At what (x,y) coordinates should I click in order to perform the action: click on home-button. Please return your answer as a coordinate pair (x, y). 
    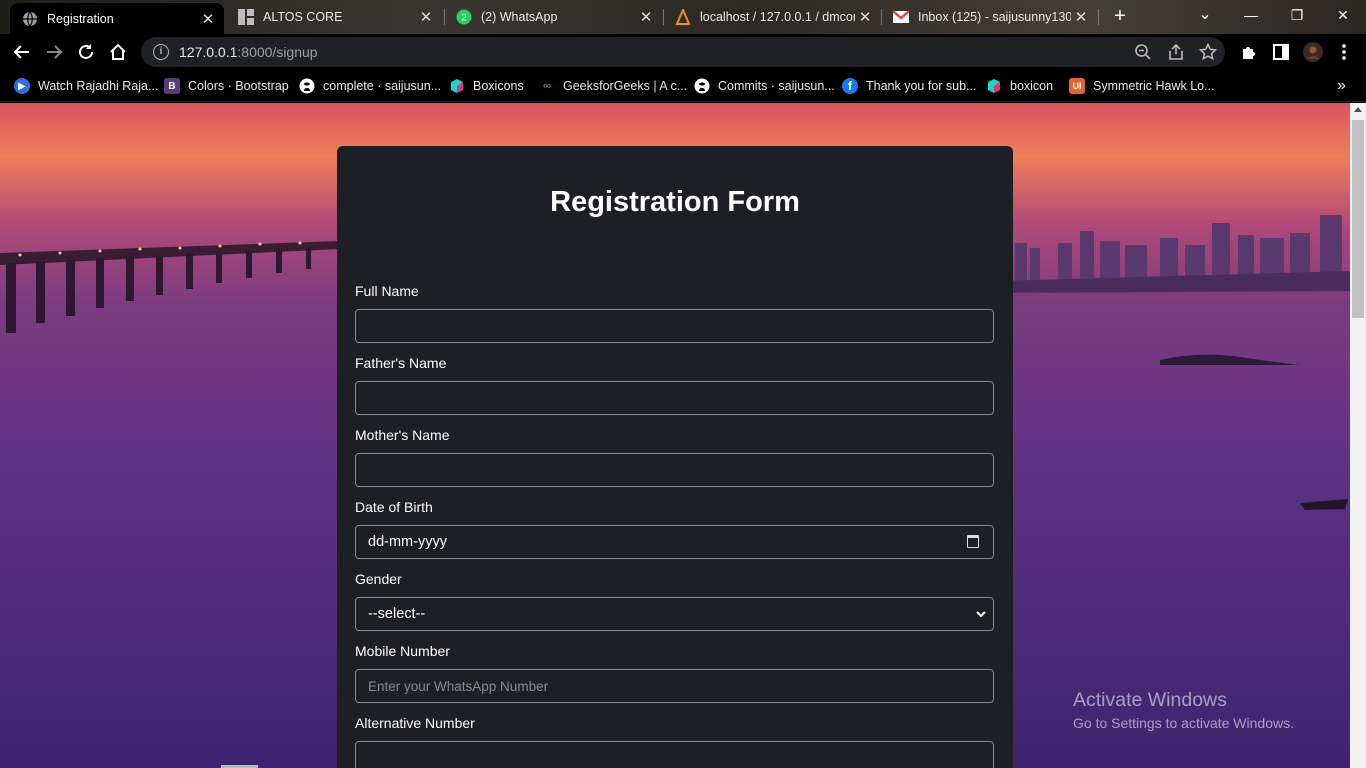
    Looking at the image, I should click on (118, 52).